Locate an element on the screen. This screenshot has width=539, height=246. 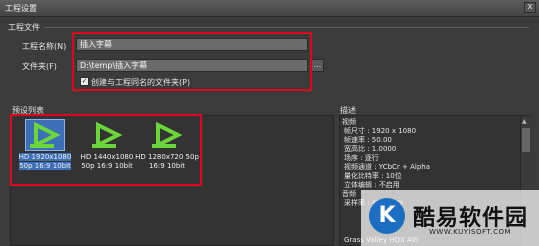
desc-line: 视频通道 : YCbCr + Alpha is located at coordinates (387, 167).